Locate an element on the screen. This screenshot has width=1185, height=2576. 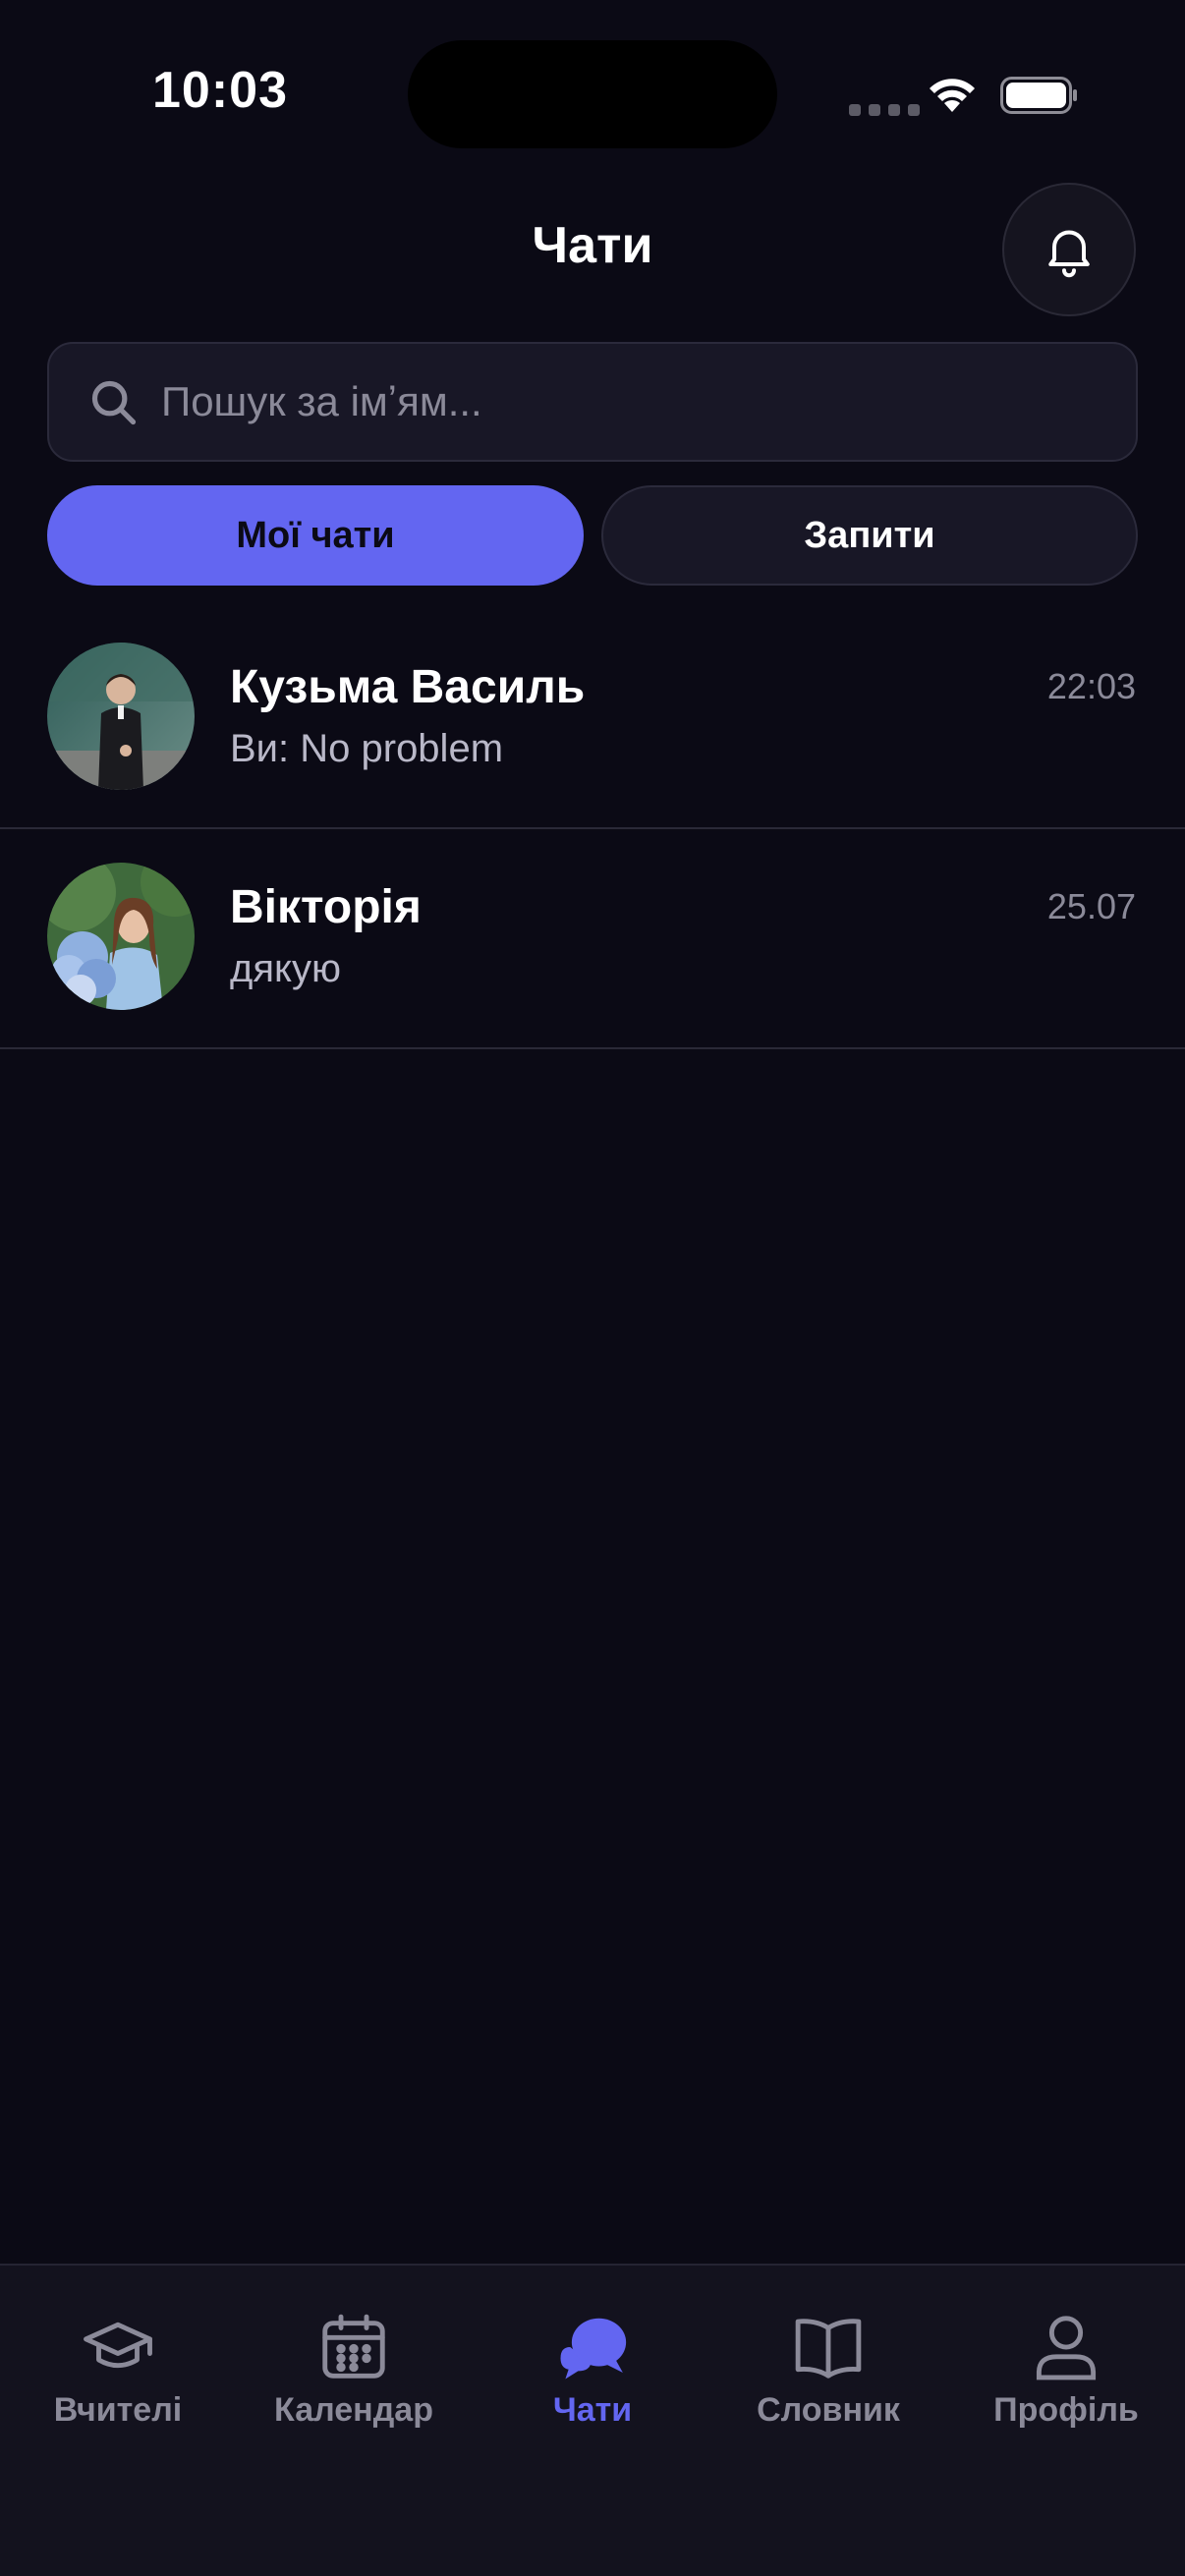
status-bar: 10:03 is located at coordinates (592, 98).